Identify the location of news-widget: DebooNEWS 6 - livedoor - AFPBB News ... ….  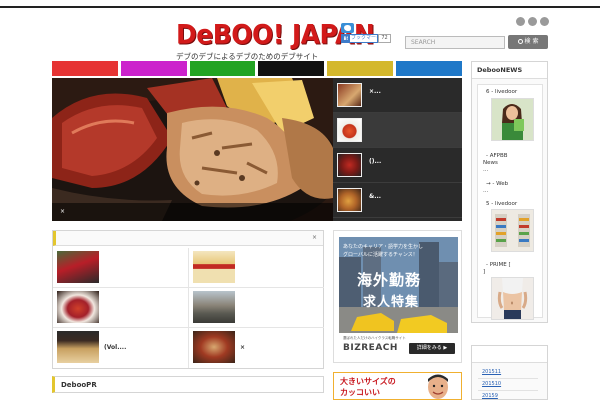
(509, 192).